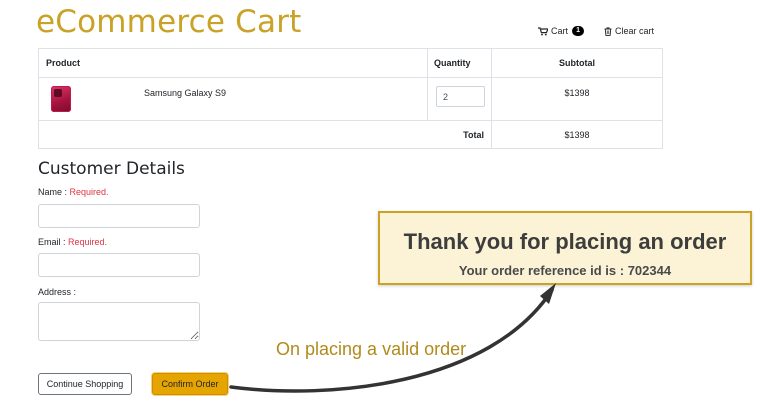 The width and height of the screenshot is (768, 402). What do you see at coordinates (577, 134) in the screenshot?
I see `total-value: $1398` at bounding box center [577, 134].